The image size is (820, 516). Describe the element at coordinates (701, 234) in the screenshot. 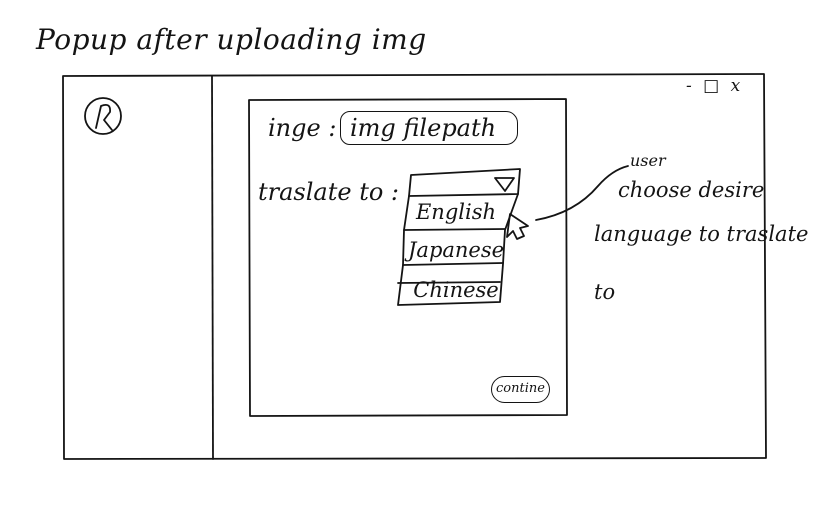

I see `annotation-line-3: language to traslate` at that location.